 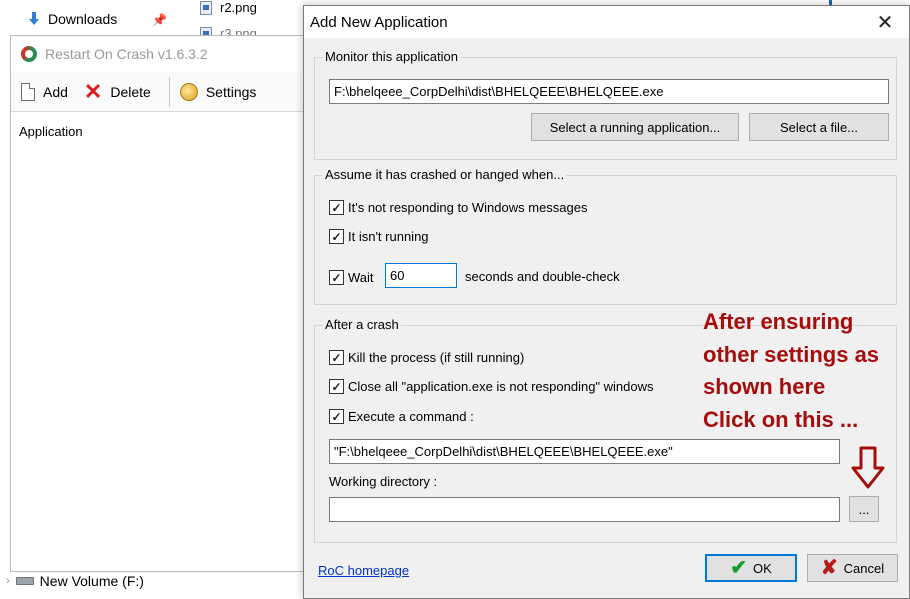 I want to click on add-button-label: Add, so click(x=55, y=91).